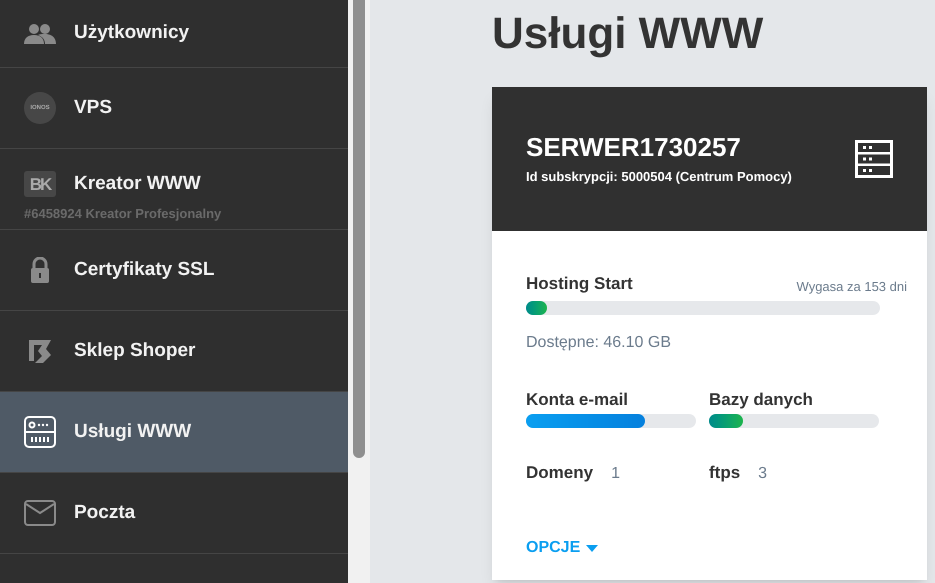  Describe the element at coordinates (359, 229) in the screenshot. I see `scrollbar-thumb` at that location.